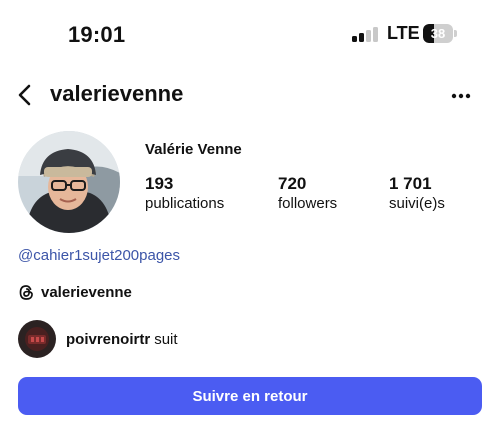 This screenshot has height=446, width=500. I want to click on threads-badge: valerievenne, so click(75, 292).